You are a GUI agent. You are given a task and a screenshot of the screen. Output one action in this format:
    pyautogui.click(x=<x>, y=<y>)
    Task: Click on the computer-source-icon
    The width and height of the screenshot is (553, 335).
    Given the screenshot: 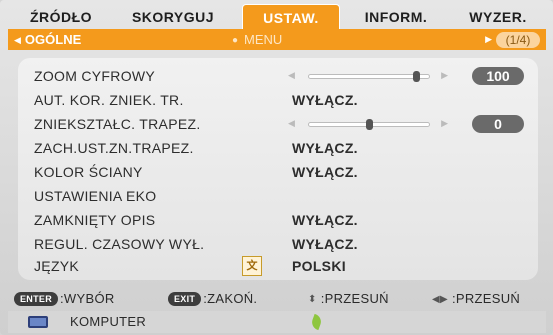 What is the action you would take?
    pyautogui.click(x=38, y=322)
    